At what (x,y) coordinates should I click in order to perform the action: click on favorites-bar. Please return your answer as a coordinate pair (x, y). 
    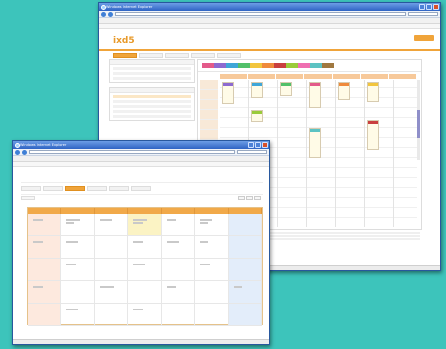
    Looking at the image, I should click on (141, 164).